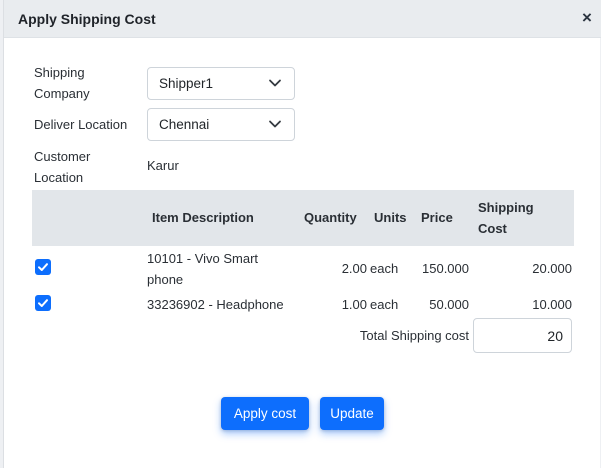  What do you see at coordinates (506, 207) in the screenshot?
I see `th-shipping-cost-line1: Shipping` at bounding box center [506, 207].